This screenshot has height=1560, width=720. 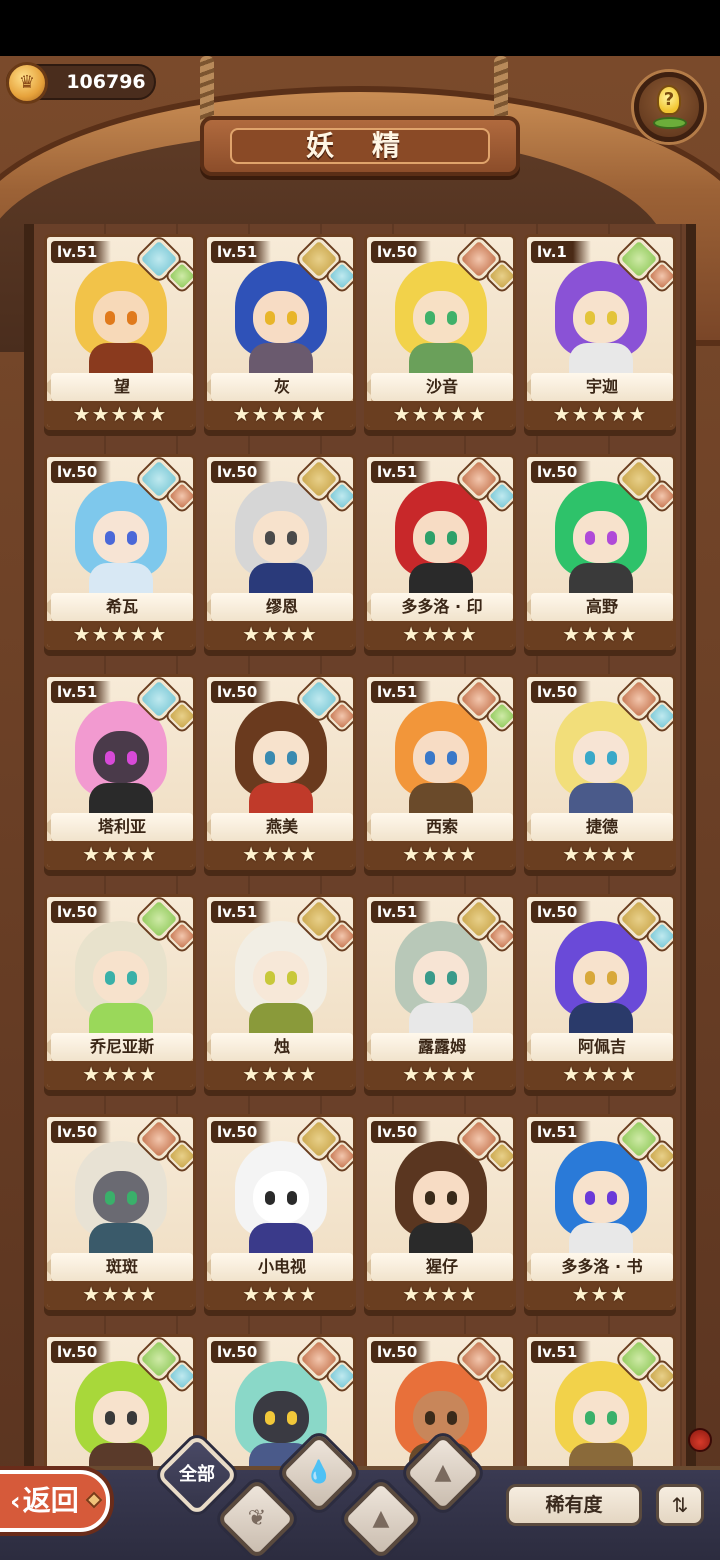 I want to click on fairy-card: lv.51 灰 ★★★★★, so click(x=280, y=336).